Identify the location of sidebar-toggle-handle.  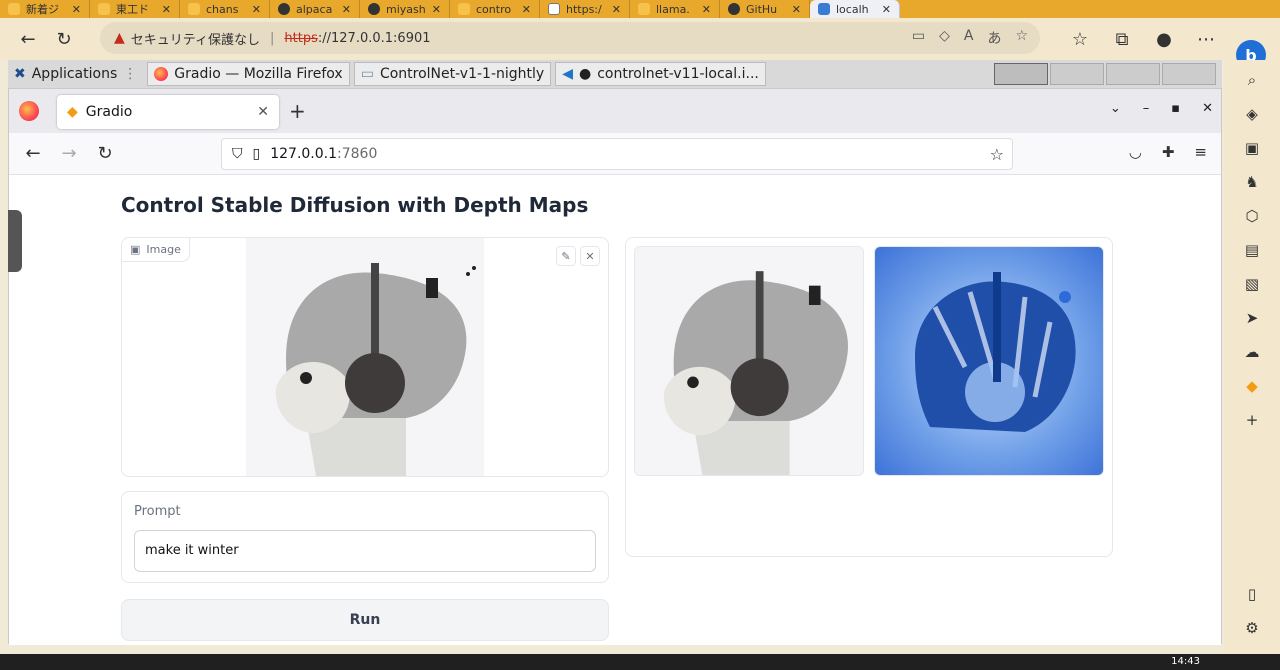
(15, 241).